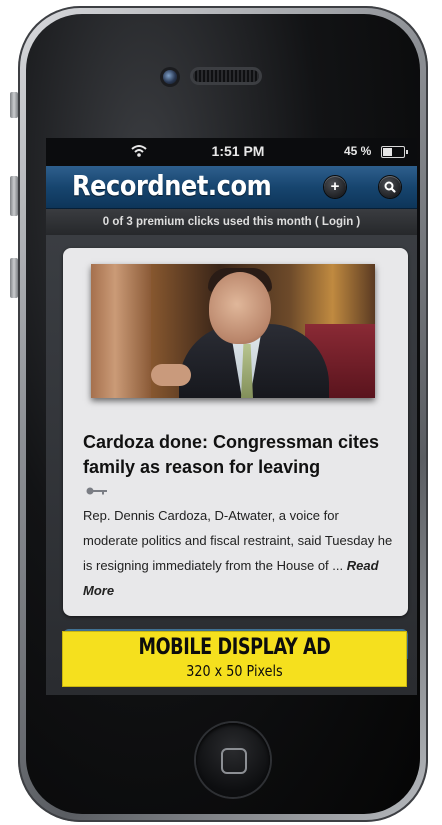  Describe the element at coordinates (14, 105) in the screenshot. I see `mute-switch` at that location.